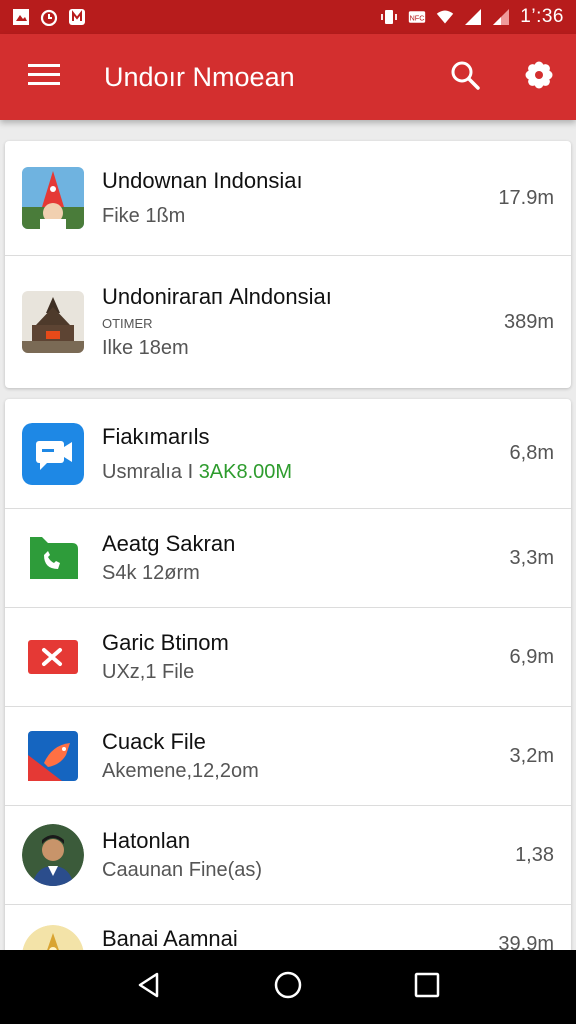 The height and width of the screenshot is (1024, 576). I want to click on home-icon, so click(288, 987).